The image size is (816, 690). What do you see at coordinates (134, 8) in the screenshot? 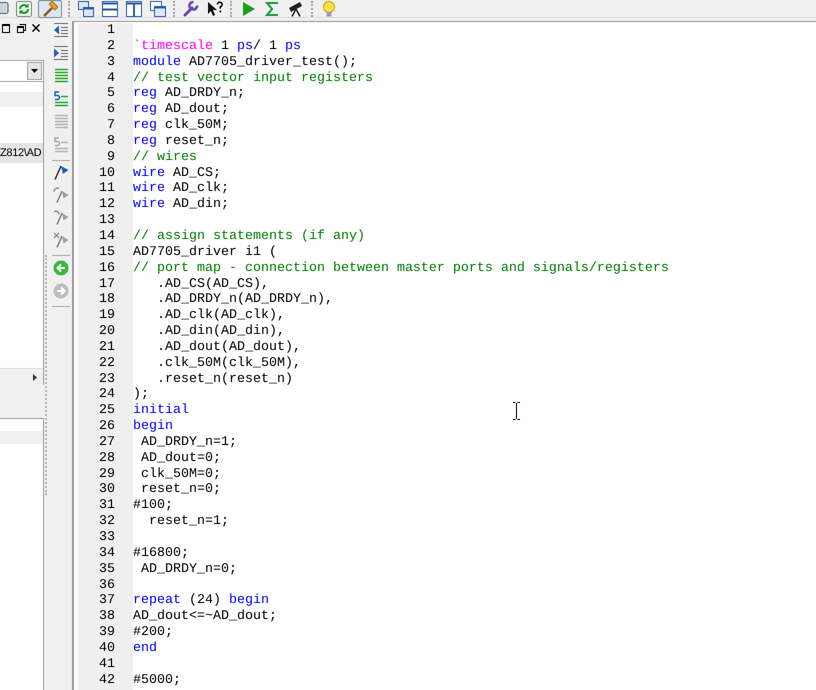
I see `split-vertical-icon` at bounding box center [134, 8].